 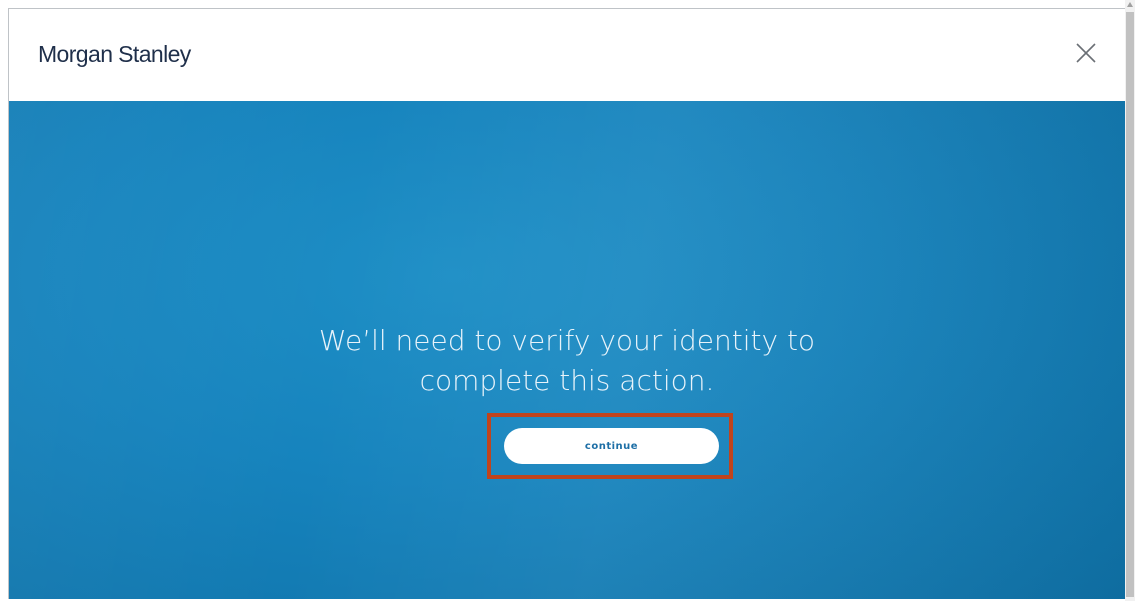 What do you see at coordinates (1130, 4) in the screenshot?
I see `scroll-up-arrow-icon` at bounding box center [1130, 4].